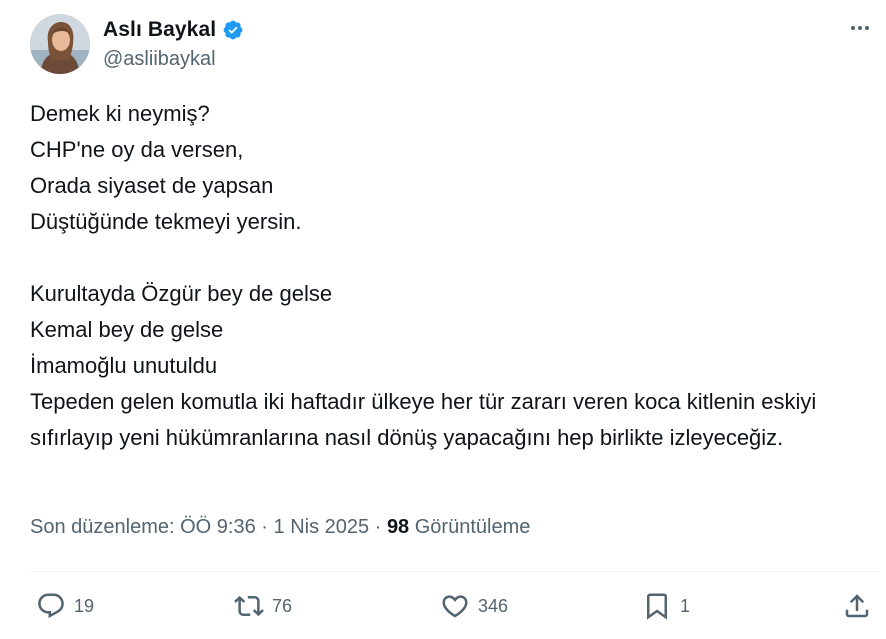 This screenshot has width=886, height=639. Describe the element at coordinates (159, 30) in the screenshot. I see `author-display-name: Aslı Baykal` at that location.